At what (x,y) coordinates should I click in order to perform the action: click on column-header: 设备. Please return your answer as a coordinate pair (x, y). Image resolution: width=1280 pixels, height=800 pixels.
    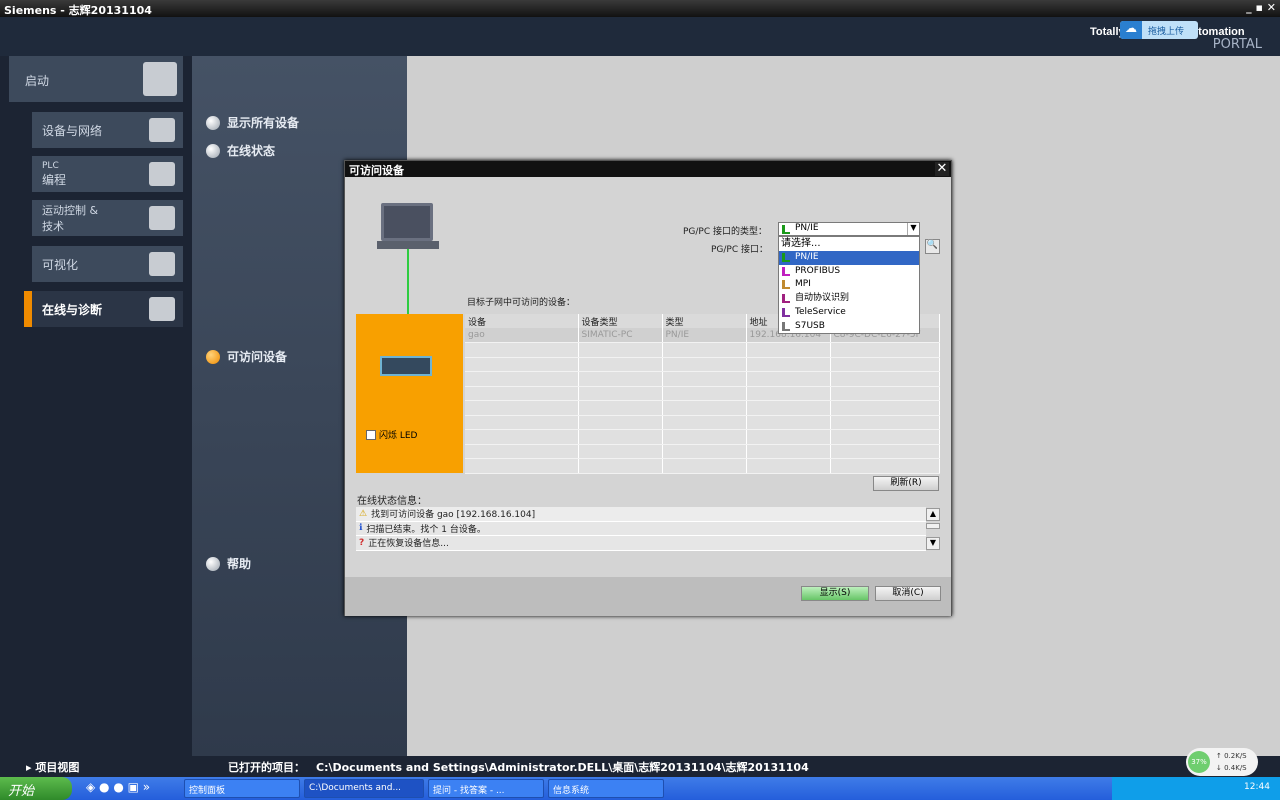
    Looking at the image, I should click on (522, 321).